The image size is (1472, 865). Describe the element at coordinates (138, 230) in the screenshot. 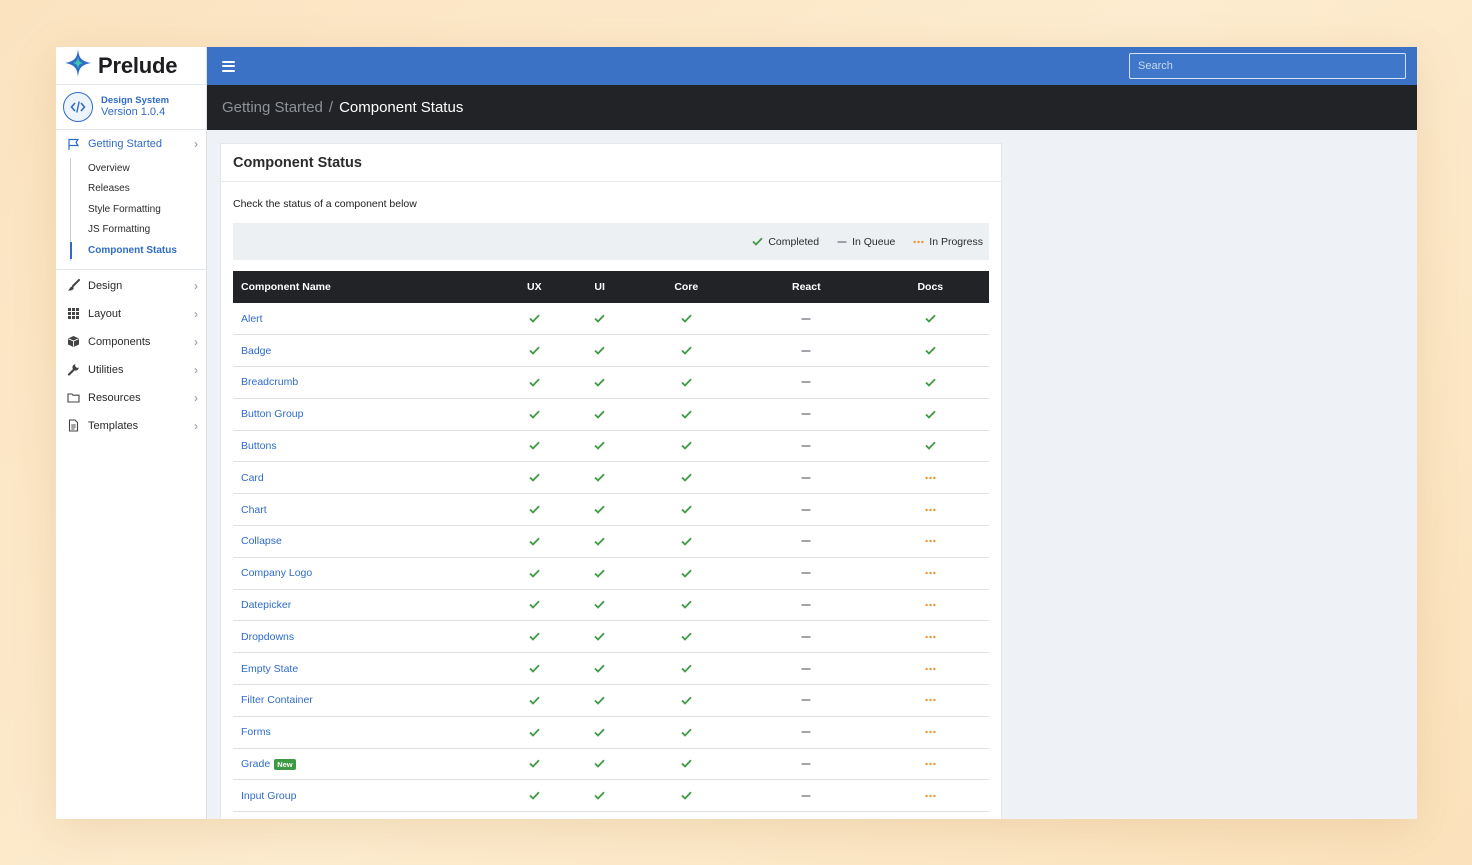

I see `sidebar-subitem-js-formatting: JS Formatting` at that location.